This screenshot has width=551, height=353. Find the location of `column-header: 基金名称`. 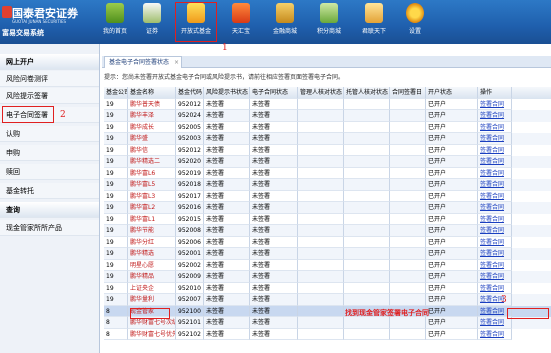

column-header: 基金名称 is located at coordinates (152, 93).